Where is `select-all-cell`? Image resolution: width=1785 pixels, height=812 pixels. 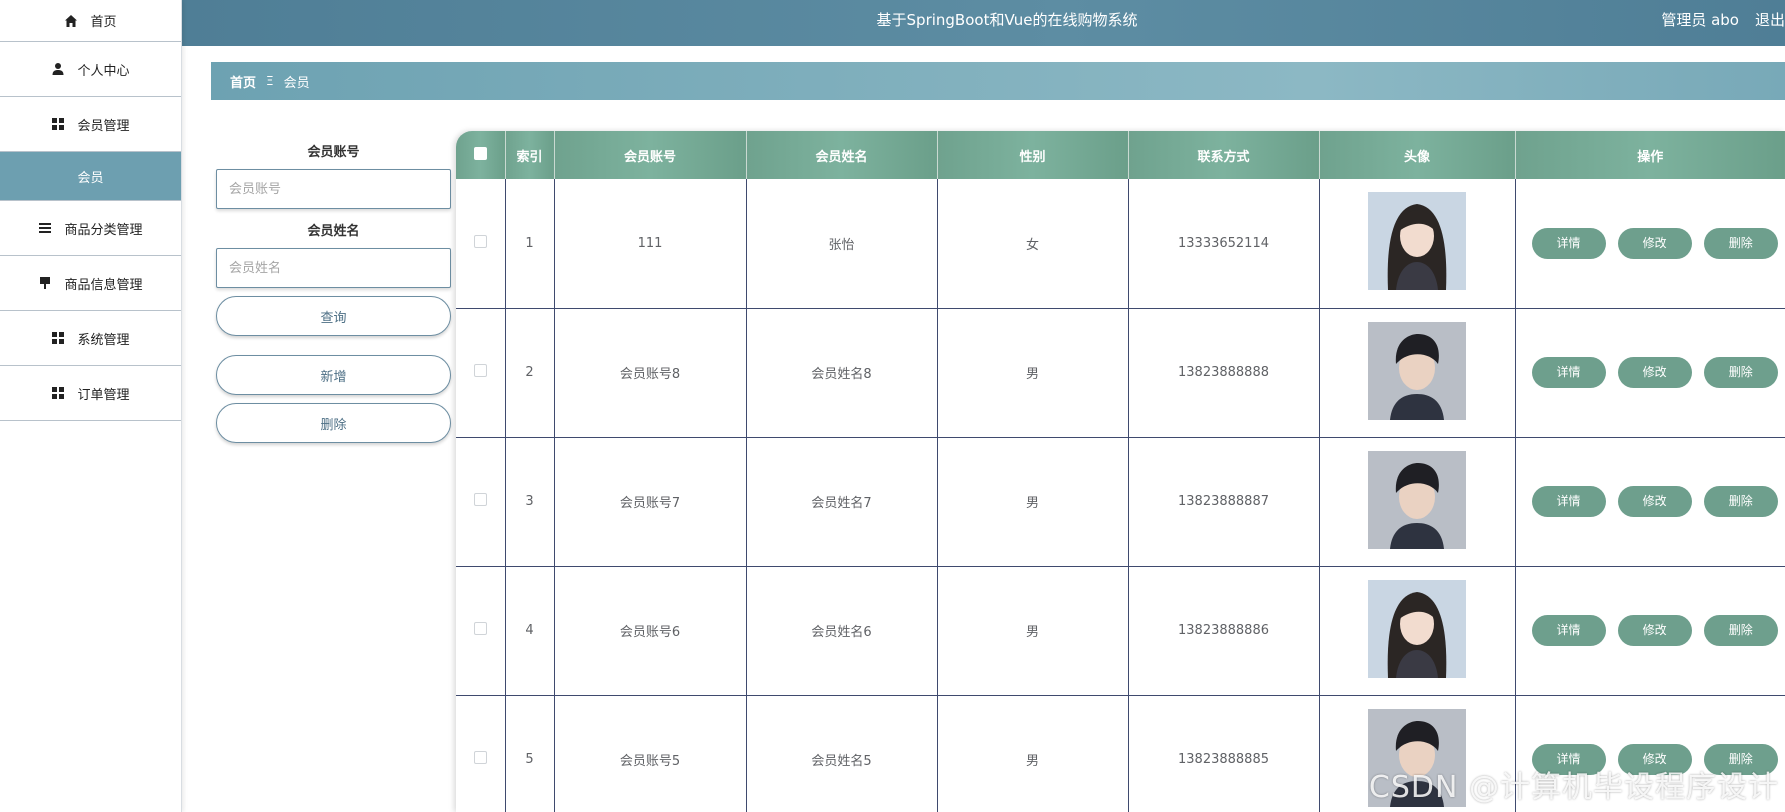
select-all-cell is located at coordinates (481, 155).